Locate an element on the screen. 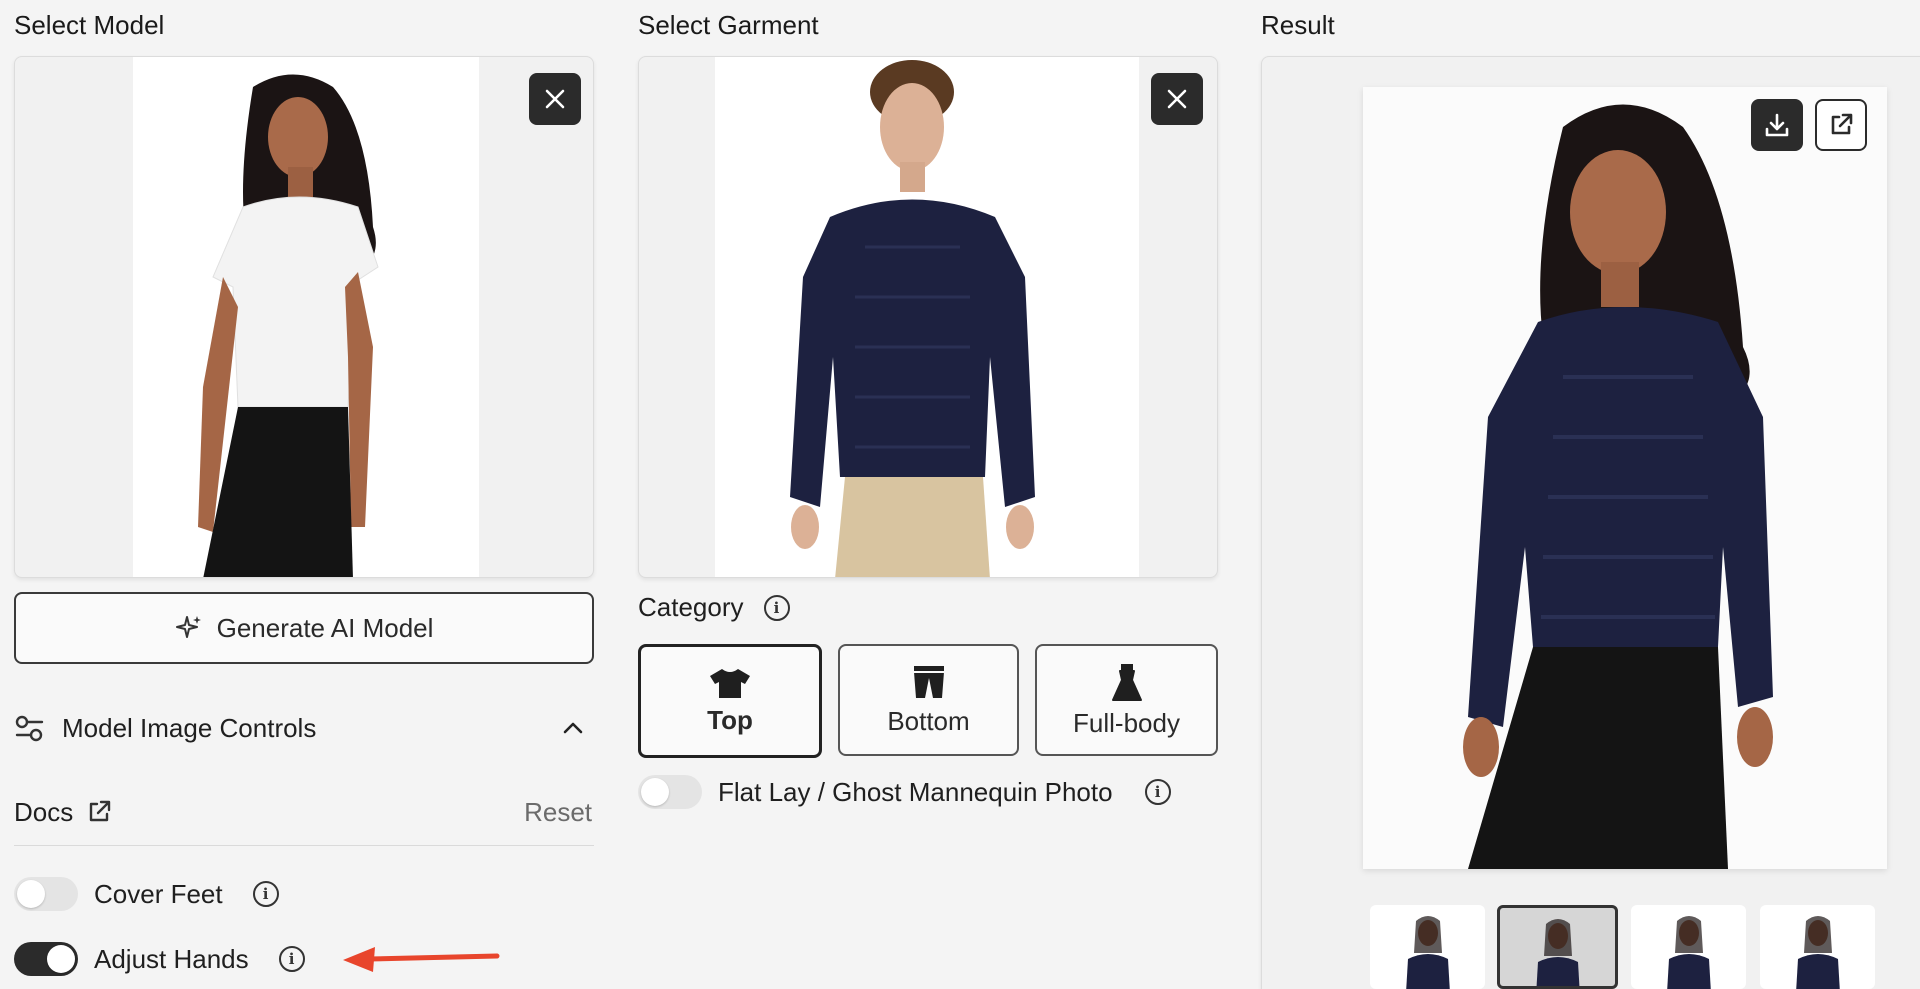  category-label: Category is located at coordinates (691, 607).